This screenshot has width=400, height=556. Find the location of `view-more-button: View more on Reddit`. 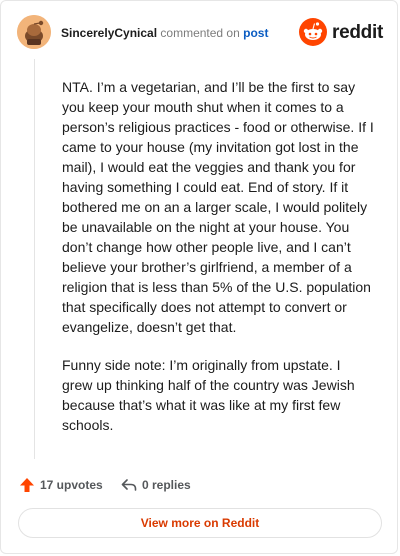

view-more-button: View more on Reddit is located at coordinates (200, 523).